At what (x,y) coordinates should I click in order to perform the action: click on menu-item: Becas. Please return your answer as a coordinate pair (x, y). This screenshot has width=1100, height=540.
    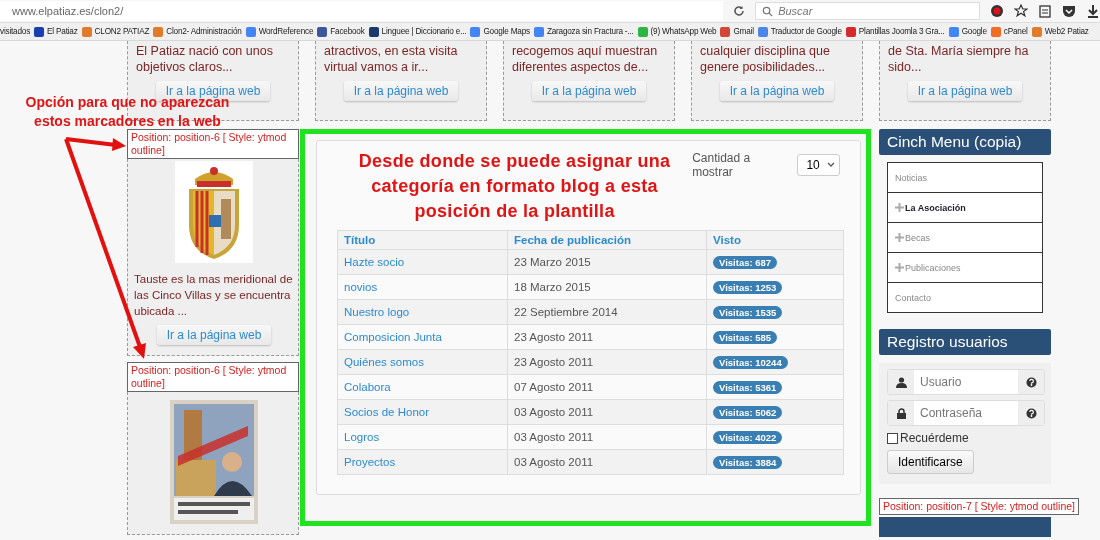
    Looking at the image, I should click on (965, 238).